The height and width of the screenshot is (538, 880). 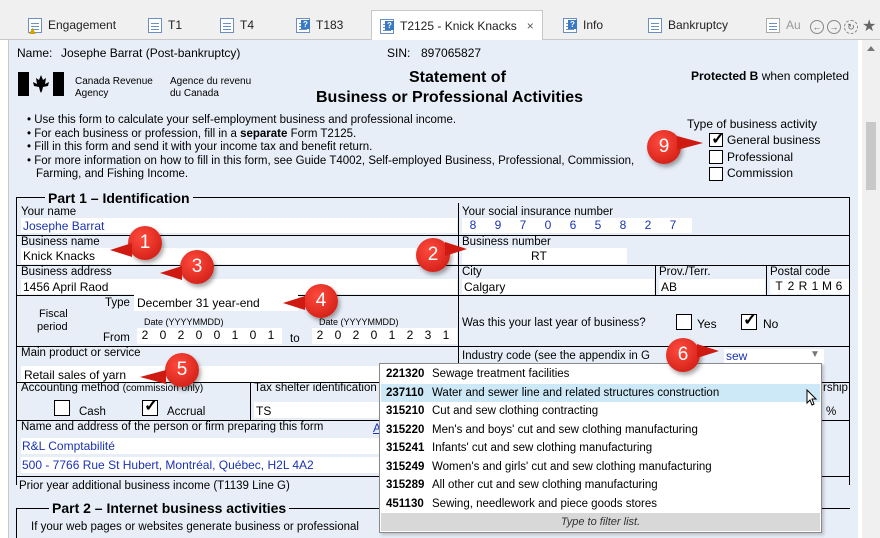 What do you see at coordinates (688, 25) in the screenshot?
I see `tab-bankruptcy: Bankruptcy` at bounding box center [688, 25].